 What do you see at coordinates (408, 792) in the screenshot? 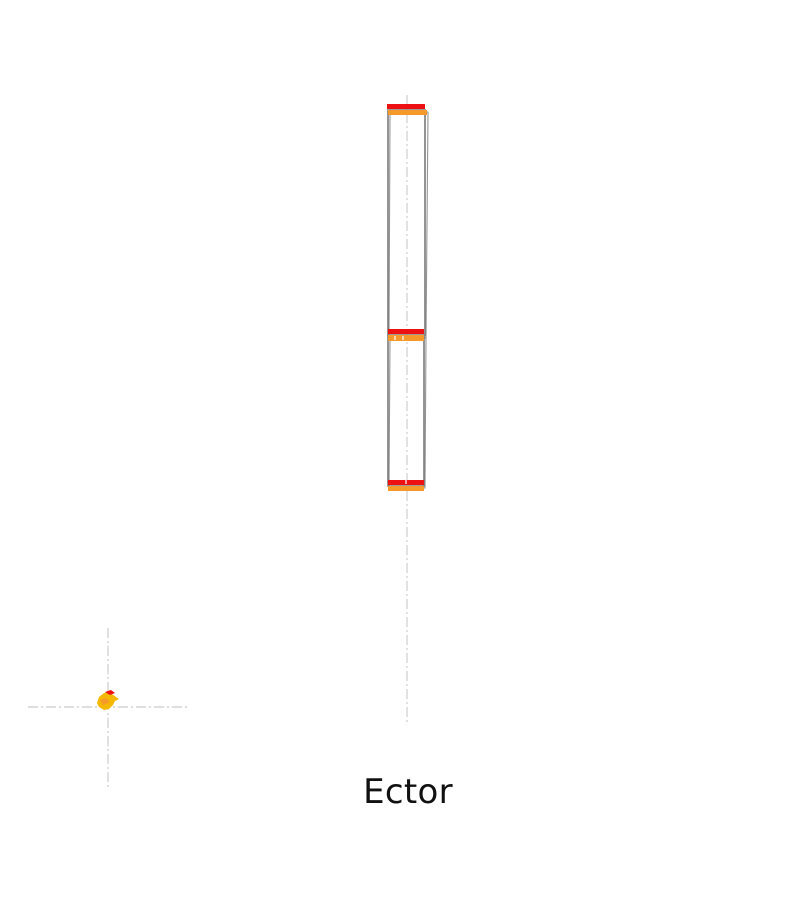
I see `diagram-title: Ector` at bounding box center [408, 792].